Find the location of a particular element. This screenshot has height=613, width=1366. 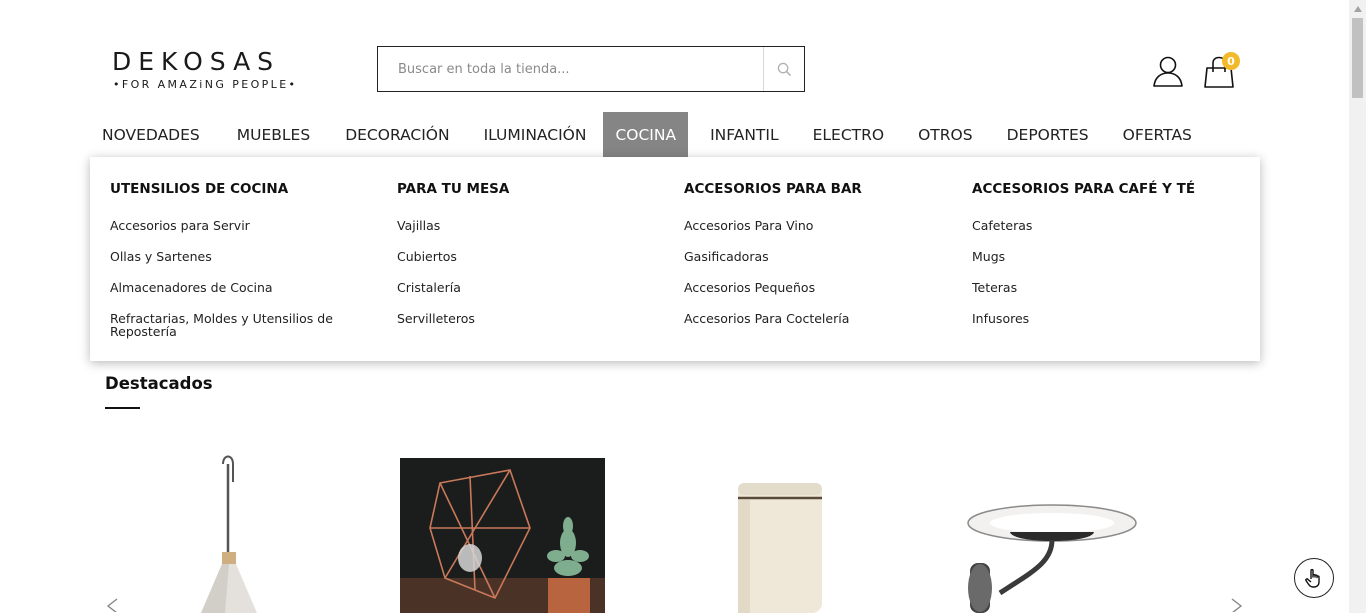

logo: DEKOSAS •FOR AMAZiNG PEOPLE• is located at coordinates (203, 70).